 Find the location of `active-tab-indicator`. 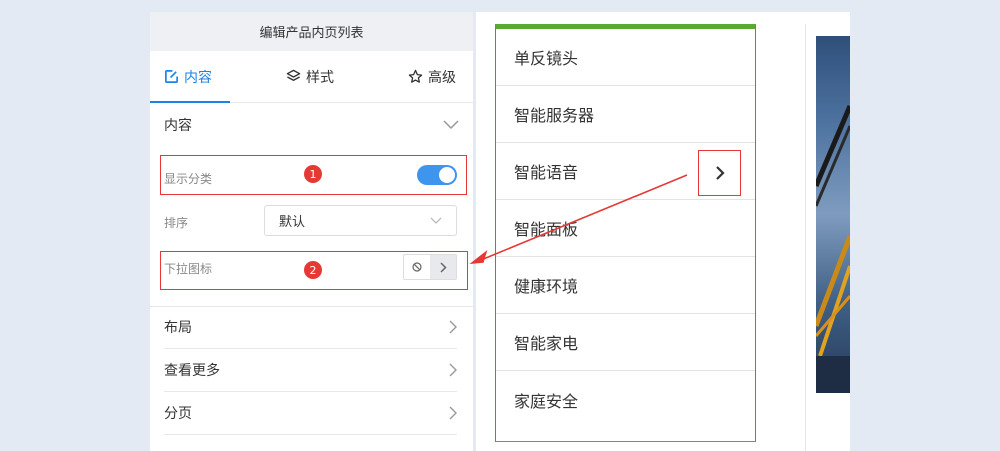

active-tab-indicator is located at coordinates (190, 102).